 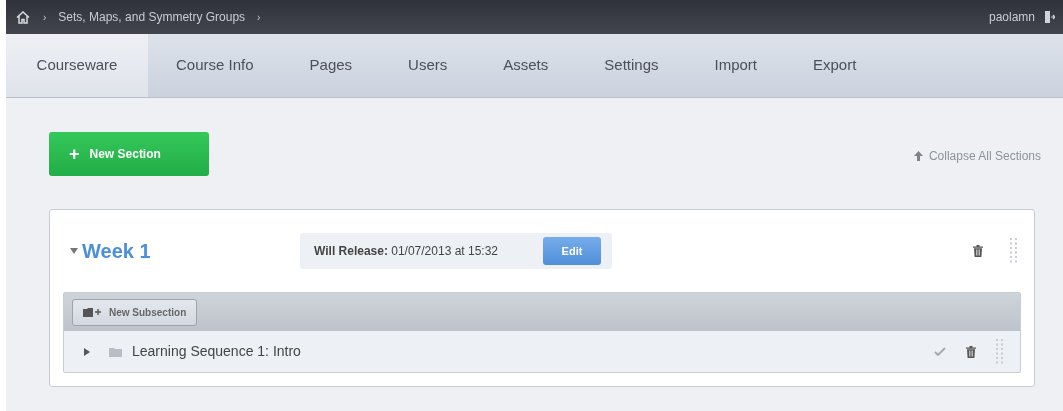 I want to click on new-subsection-button: New Subsection, so click(x=135, y=312).